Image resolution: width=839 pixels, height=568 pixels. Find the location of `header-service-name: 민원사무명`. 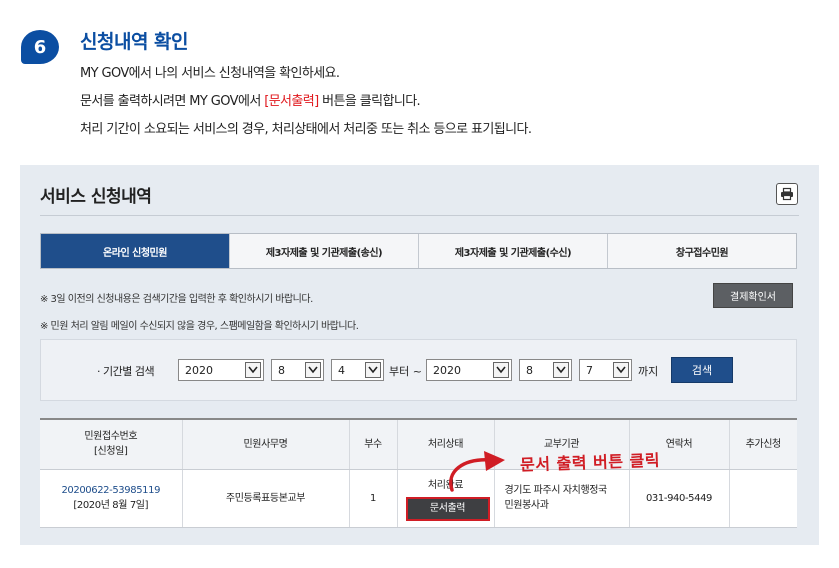

header-service-name: 민원사무명 is located at coordinates (266, 444).